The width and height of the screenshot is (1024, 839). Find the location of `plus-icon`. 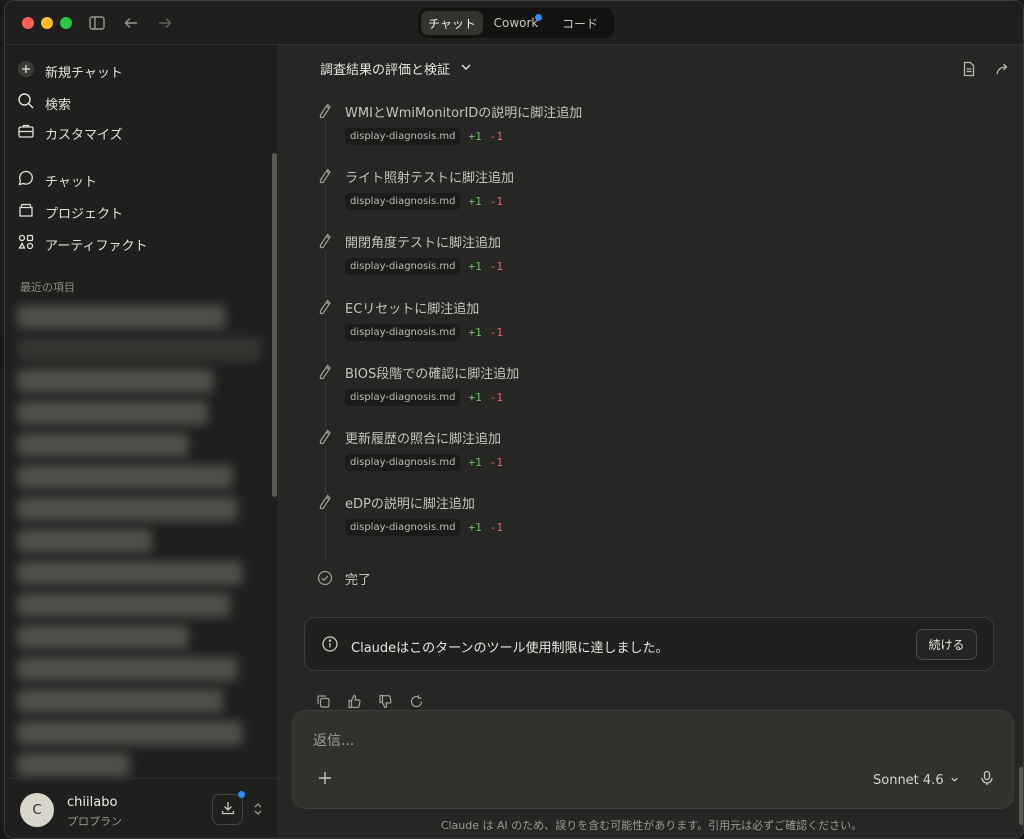

plus-icon is located at coordinates (325, 780).